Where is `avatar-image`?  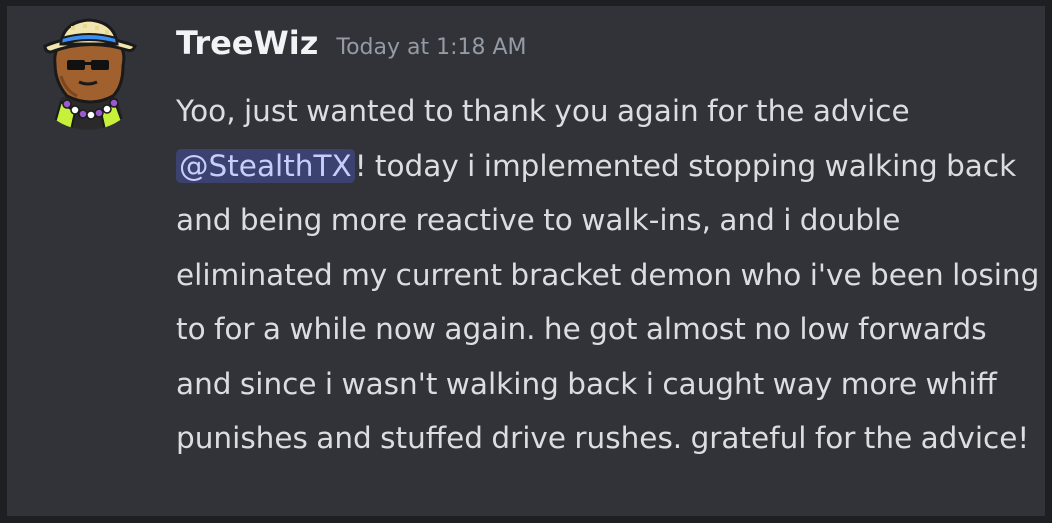 avatar-image is located at coordinates (90, 74).